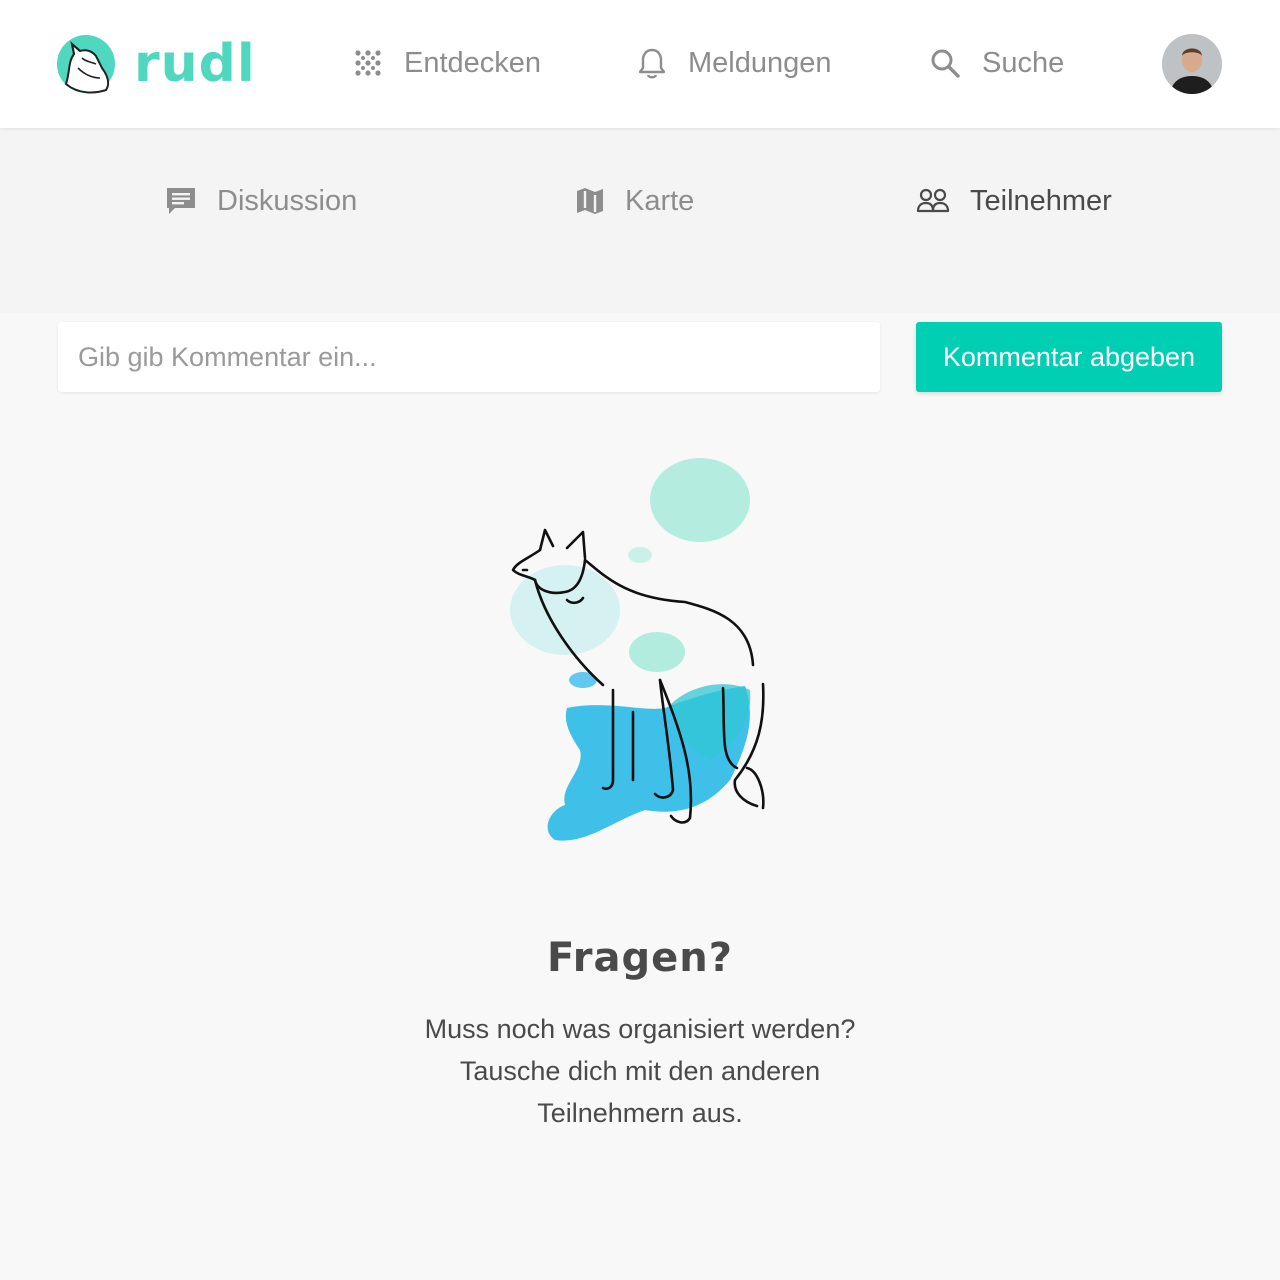  I want to click on event-tabs: Diskussion Karte Teilnehmer, so click(640, 220).